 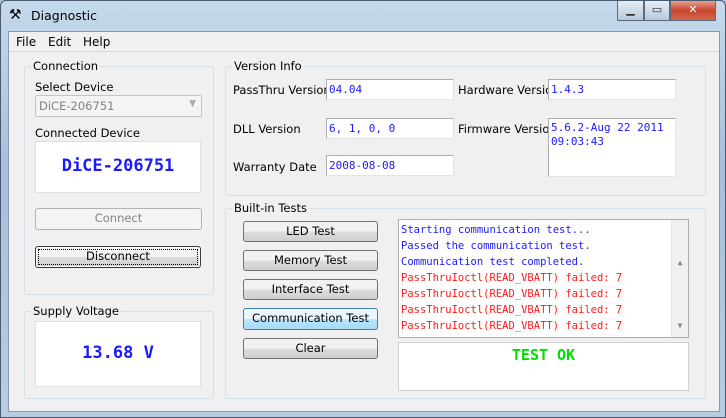 I want to click on clear-button: Clear, so click(x=310, y=348).